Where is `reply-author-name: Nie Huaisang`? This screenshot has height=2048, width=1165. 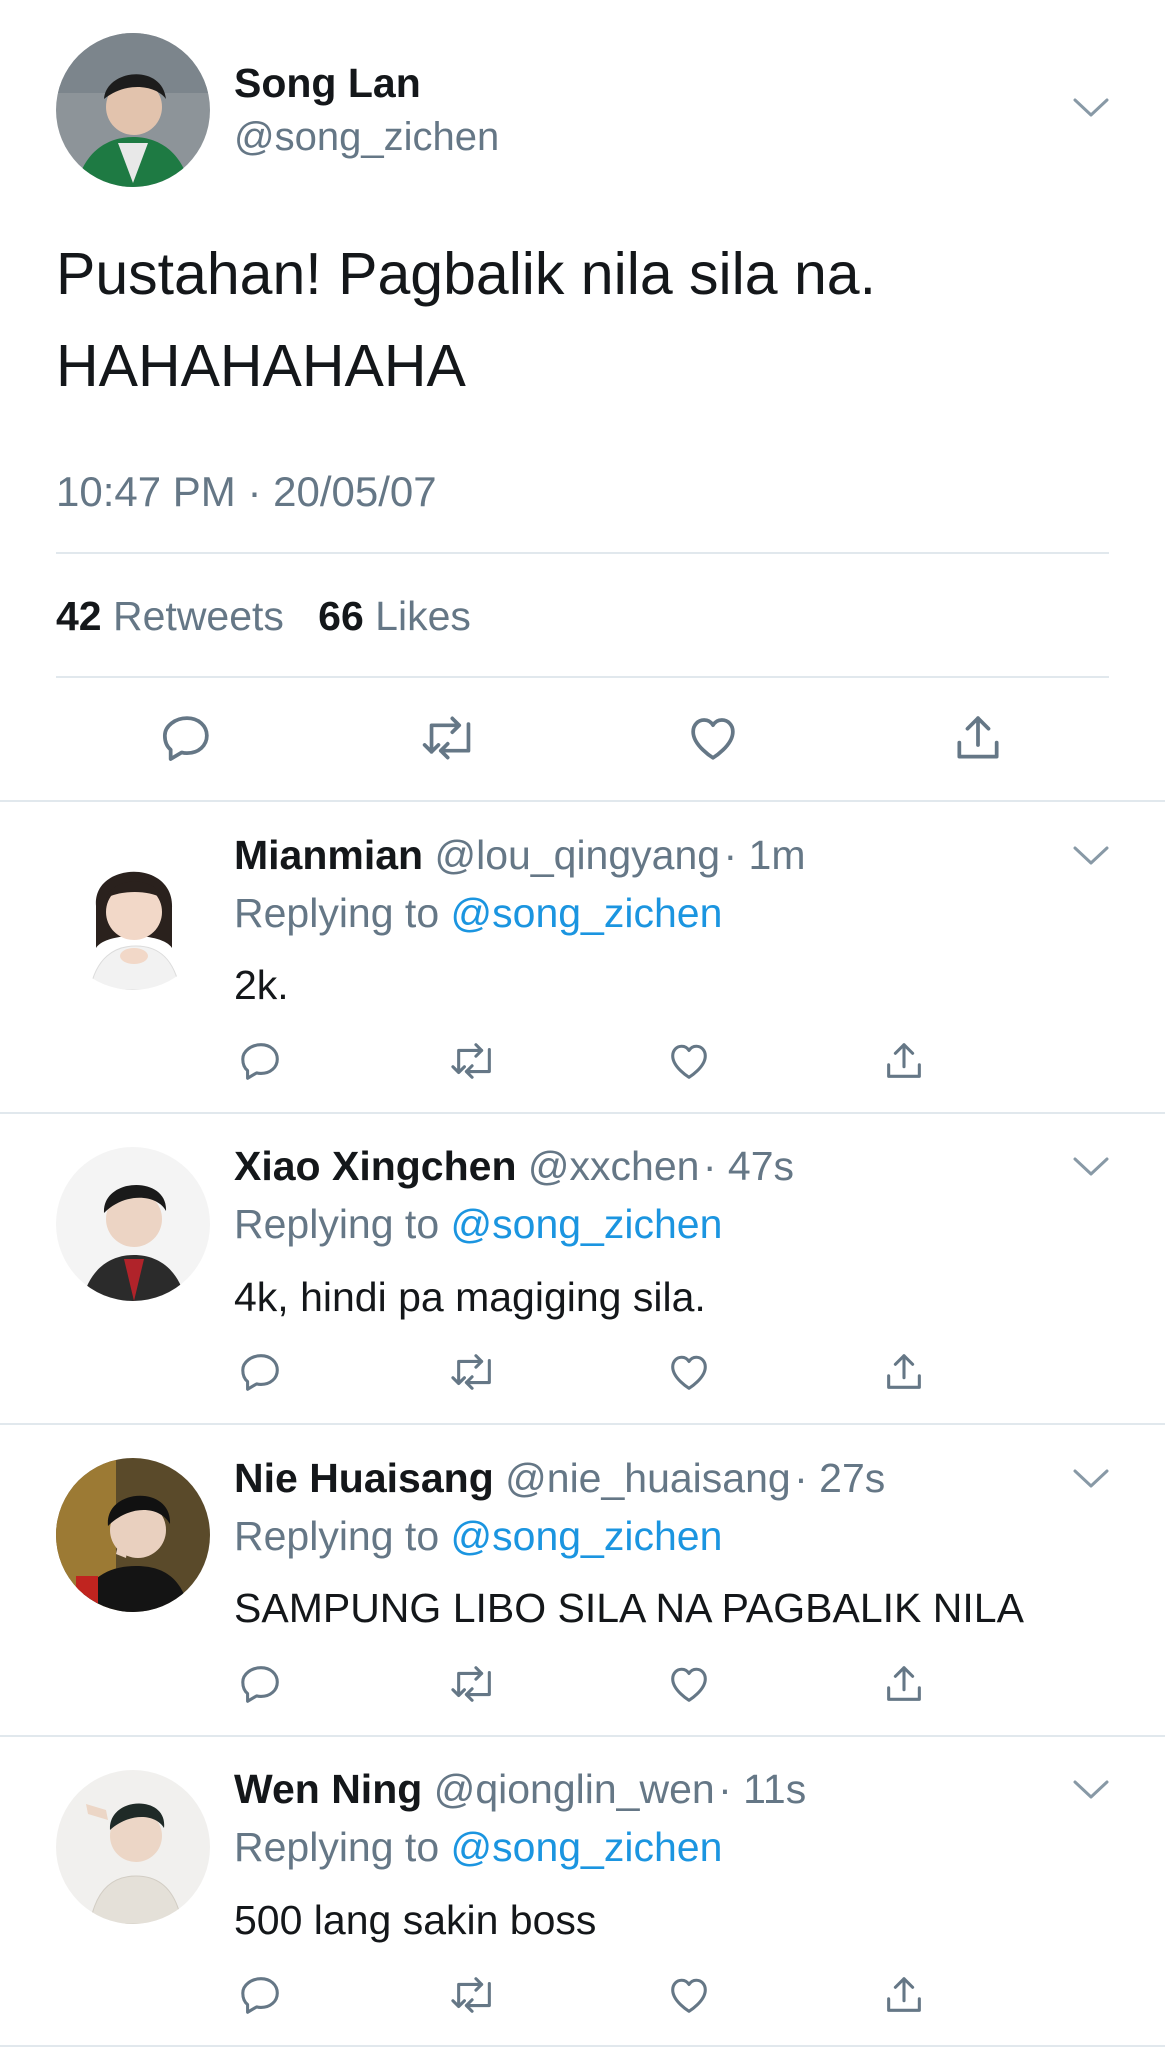 reply-author-name: Nie Huaisang is located at coordinates (364, 1478).